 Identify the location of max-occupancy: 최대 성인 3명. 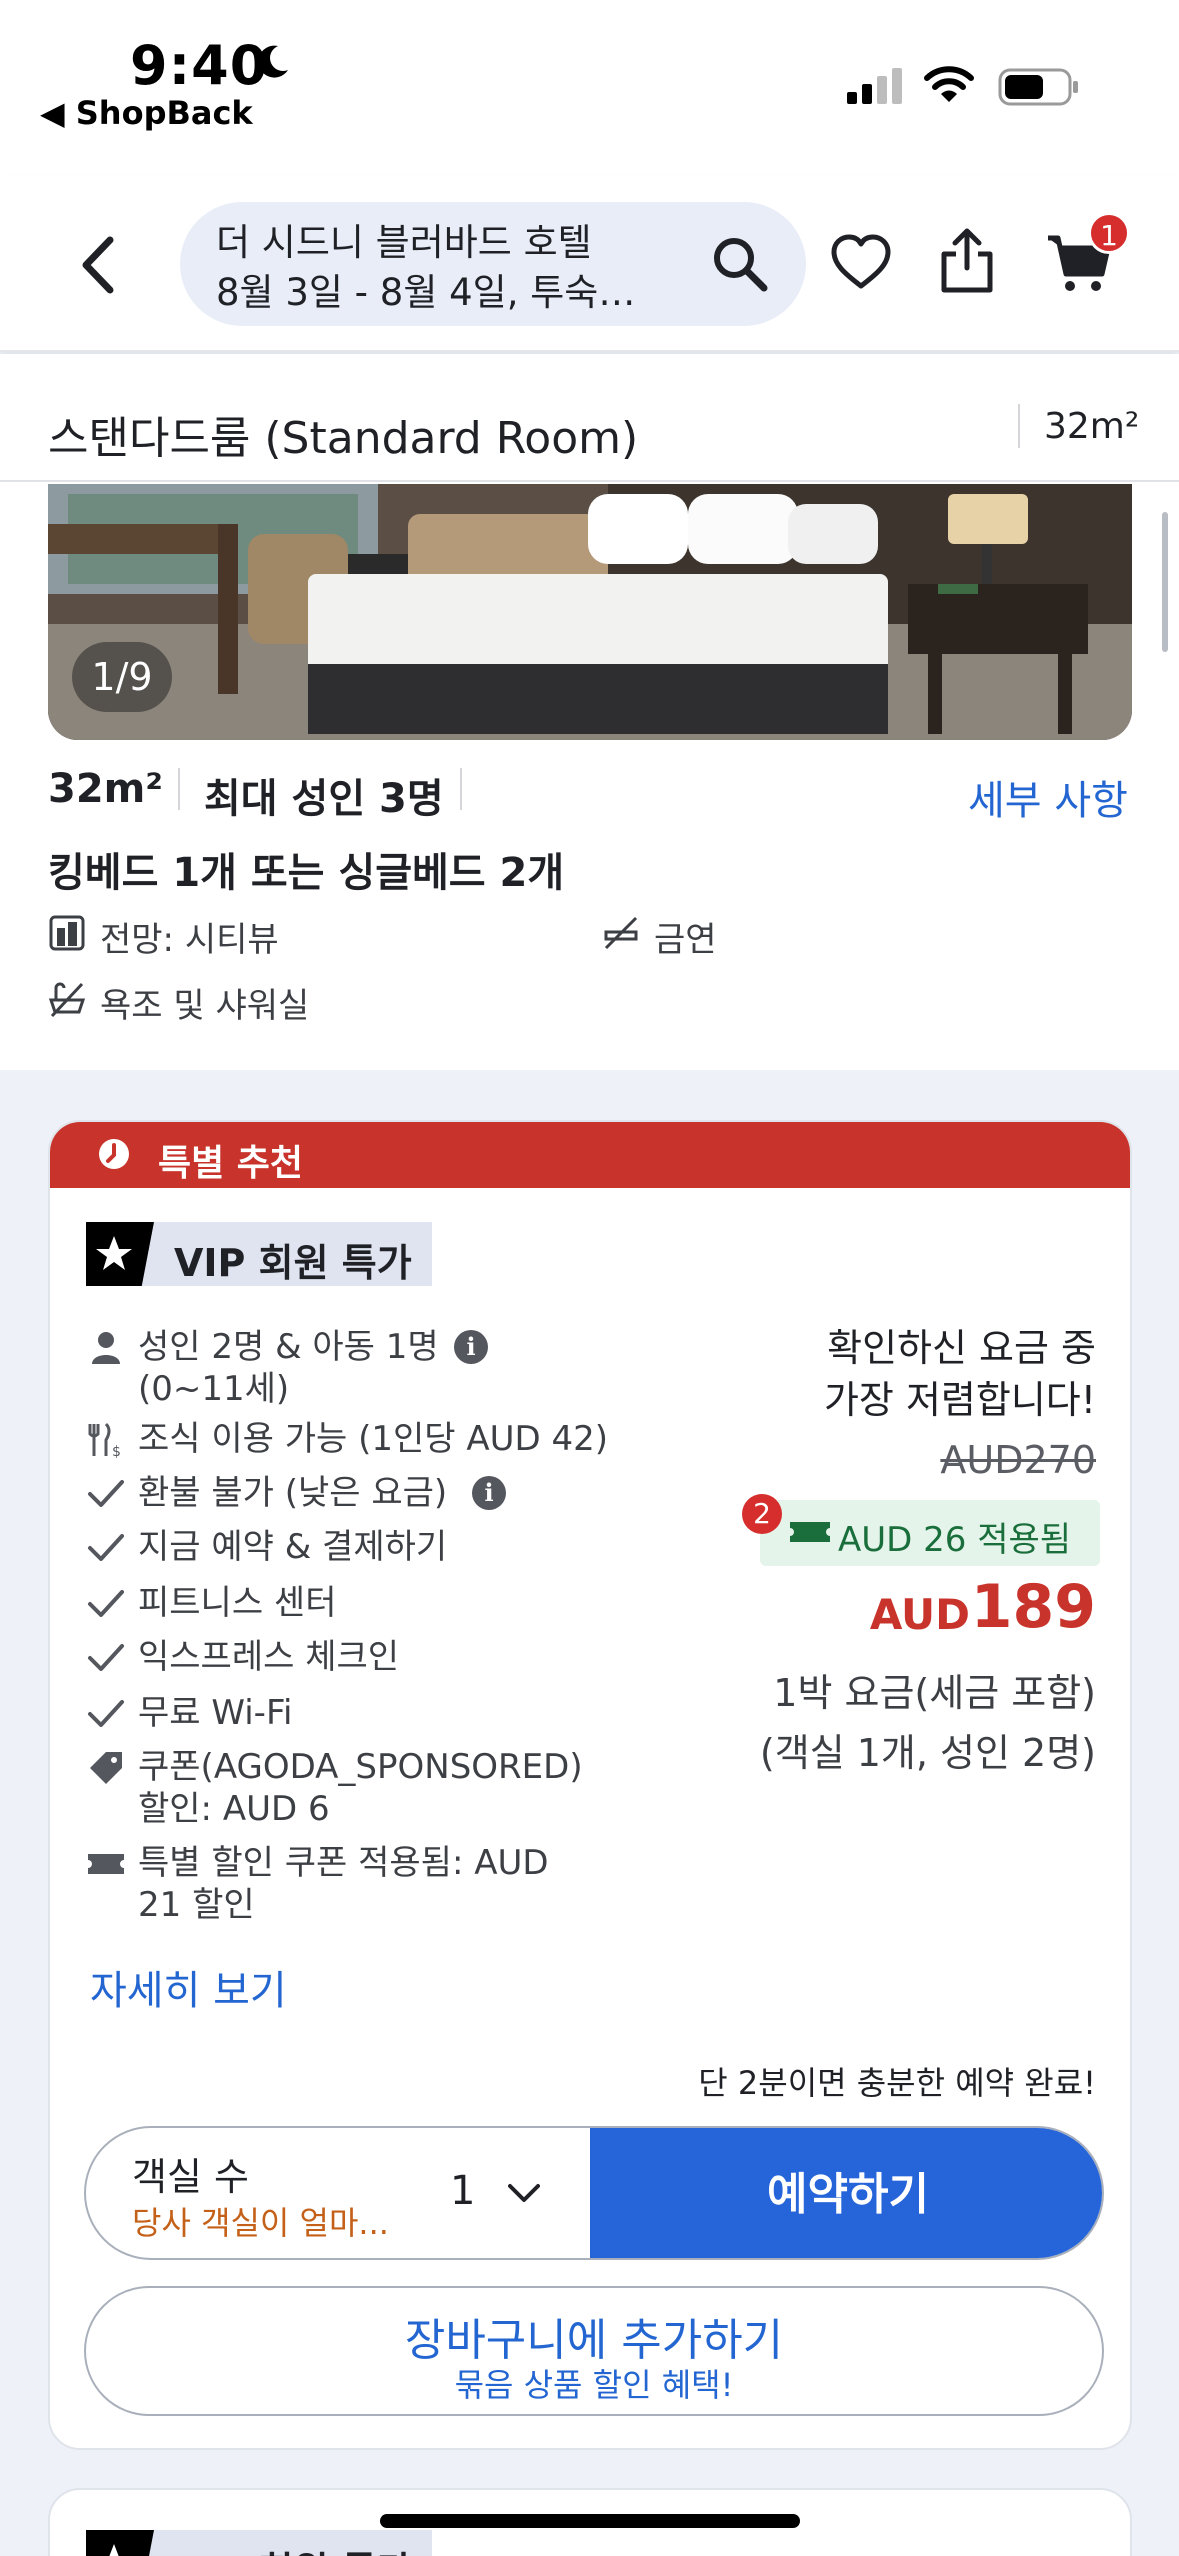
(324, 799).